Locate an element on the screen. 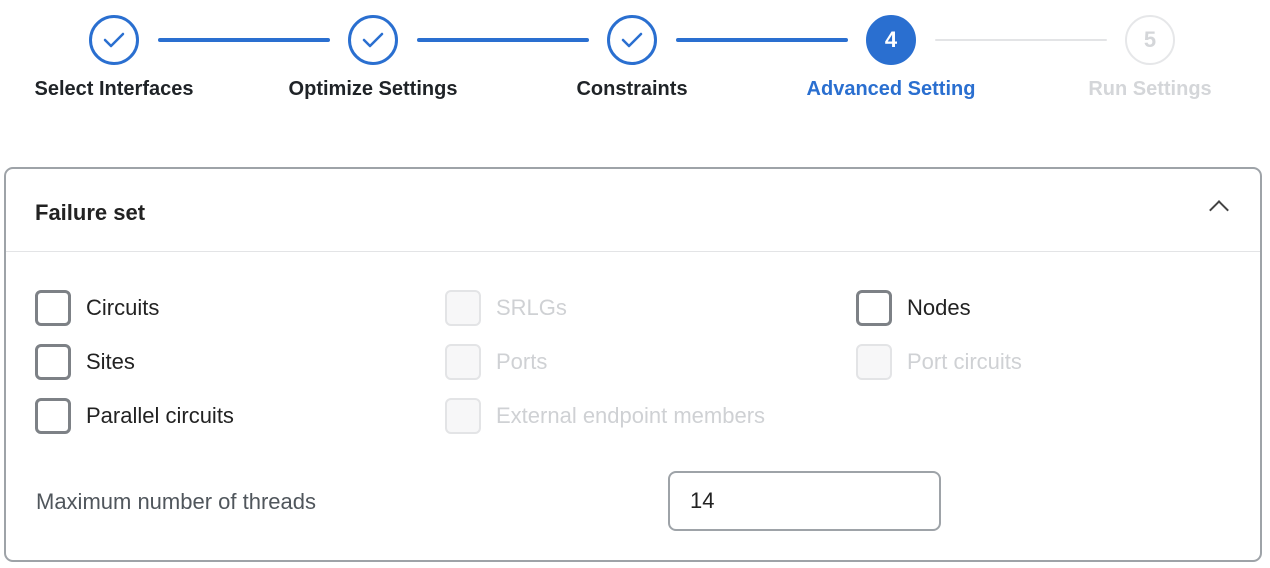 Image resolution: width=1270 pixels, height=568 pixels. step-optimize-settings: Optimize Settings is located at coordinates (373, 58).